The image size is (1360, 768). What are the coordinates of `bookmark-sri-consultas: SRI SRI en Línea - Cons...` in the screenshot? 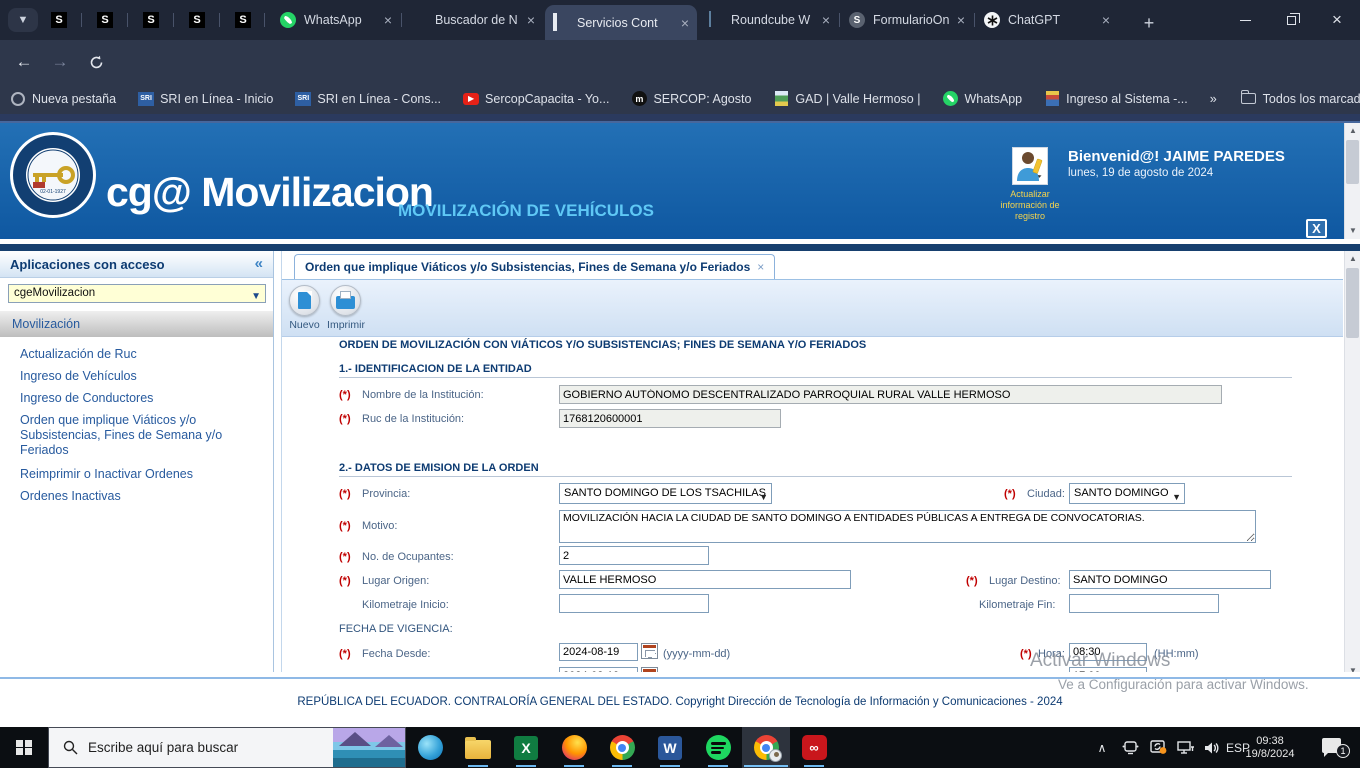 It's located at (368, 99).